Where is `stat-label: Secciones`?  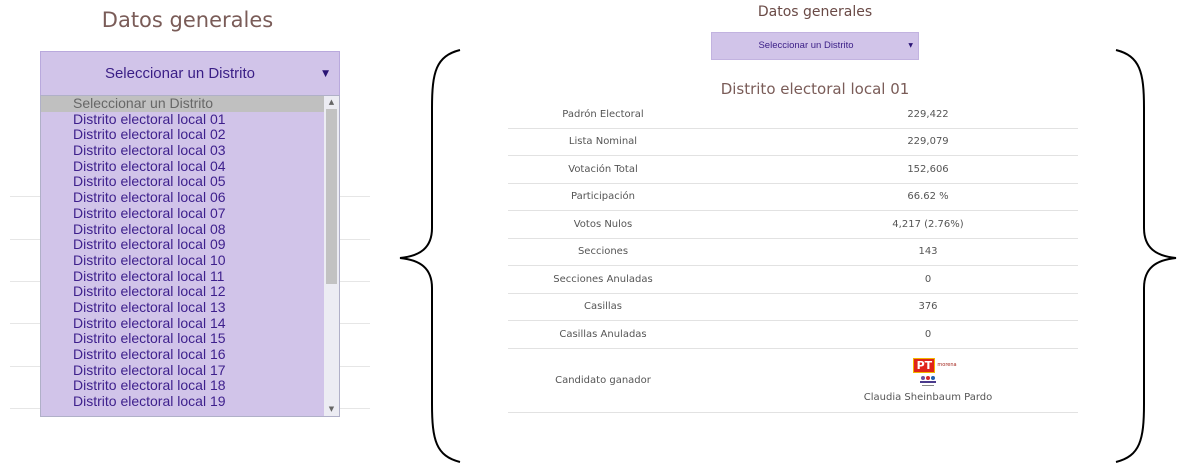
stat-label: Secciones is located at coordinates (603, 252).